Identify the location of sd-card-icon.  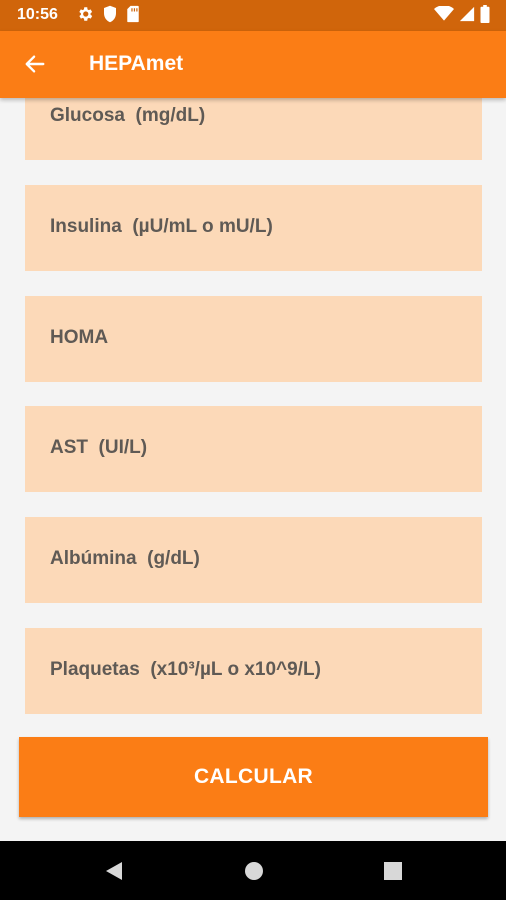
(133, 16).